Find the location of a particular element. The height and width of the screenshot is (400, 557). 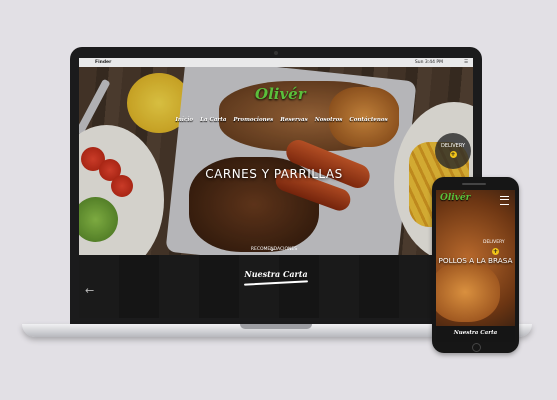

laptop-camera is located at coordinates (276, 53).